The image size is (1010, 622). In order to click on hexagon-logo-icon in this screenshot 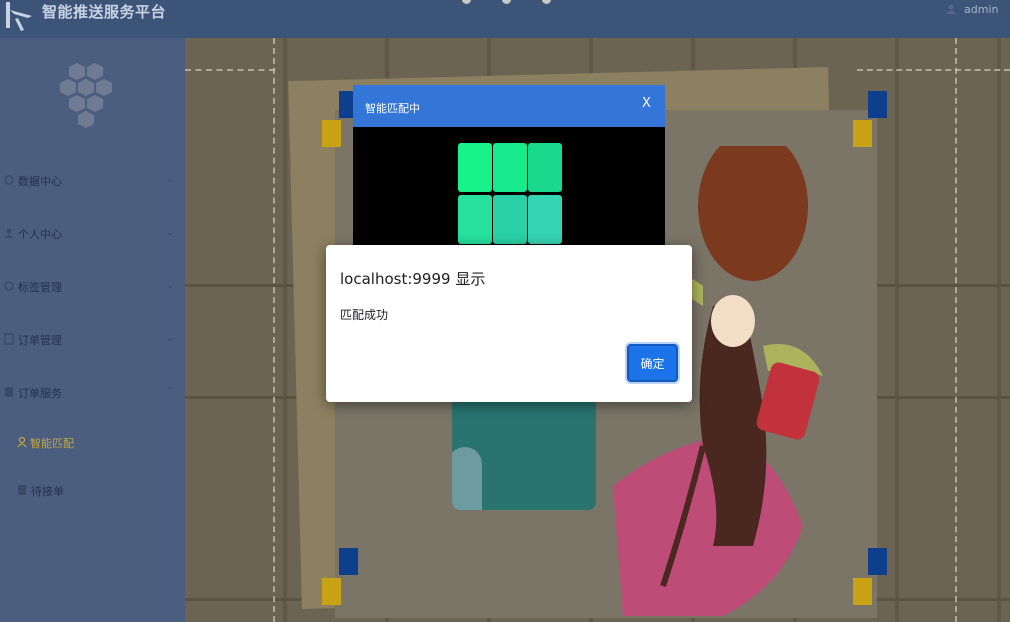, I will do `click(86, 95)`.